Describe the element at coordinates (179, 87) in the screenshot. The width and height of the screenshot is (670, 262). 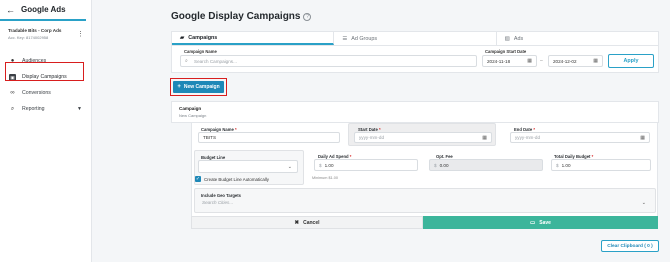
I see `plus-icon: +` at that location.